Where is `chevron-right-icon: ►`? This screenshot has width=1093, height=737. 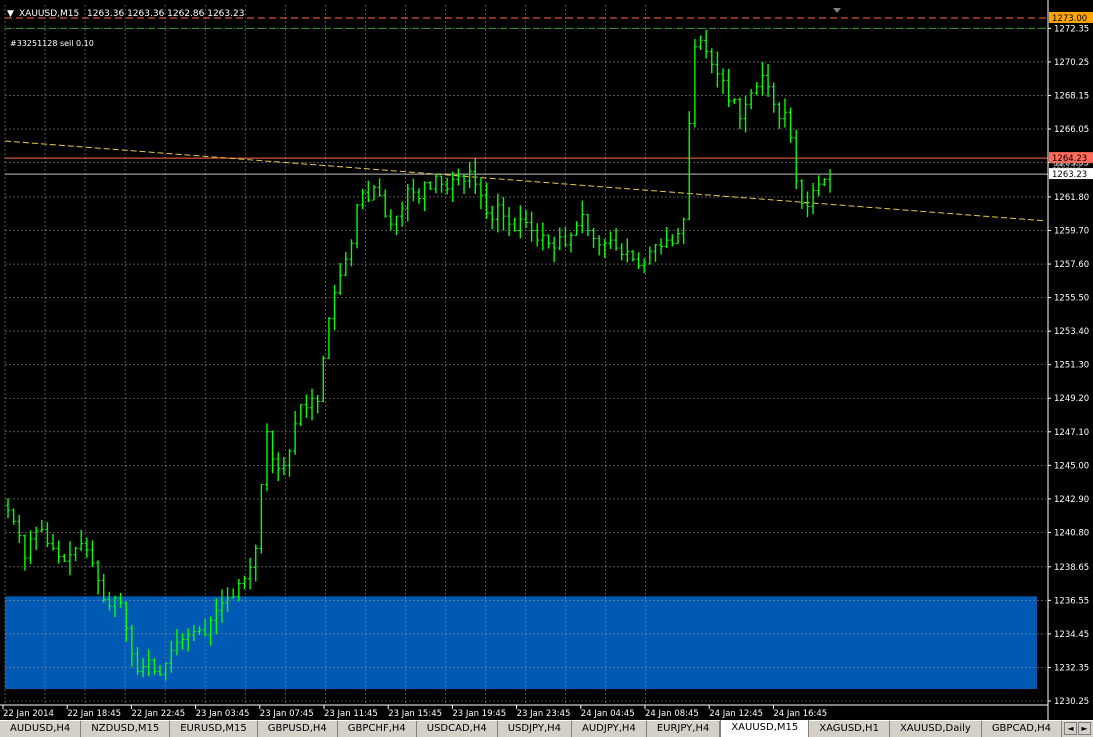 chevron-right-icon: ► is located at coordinates (1084, 728).